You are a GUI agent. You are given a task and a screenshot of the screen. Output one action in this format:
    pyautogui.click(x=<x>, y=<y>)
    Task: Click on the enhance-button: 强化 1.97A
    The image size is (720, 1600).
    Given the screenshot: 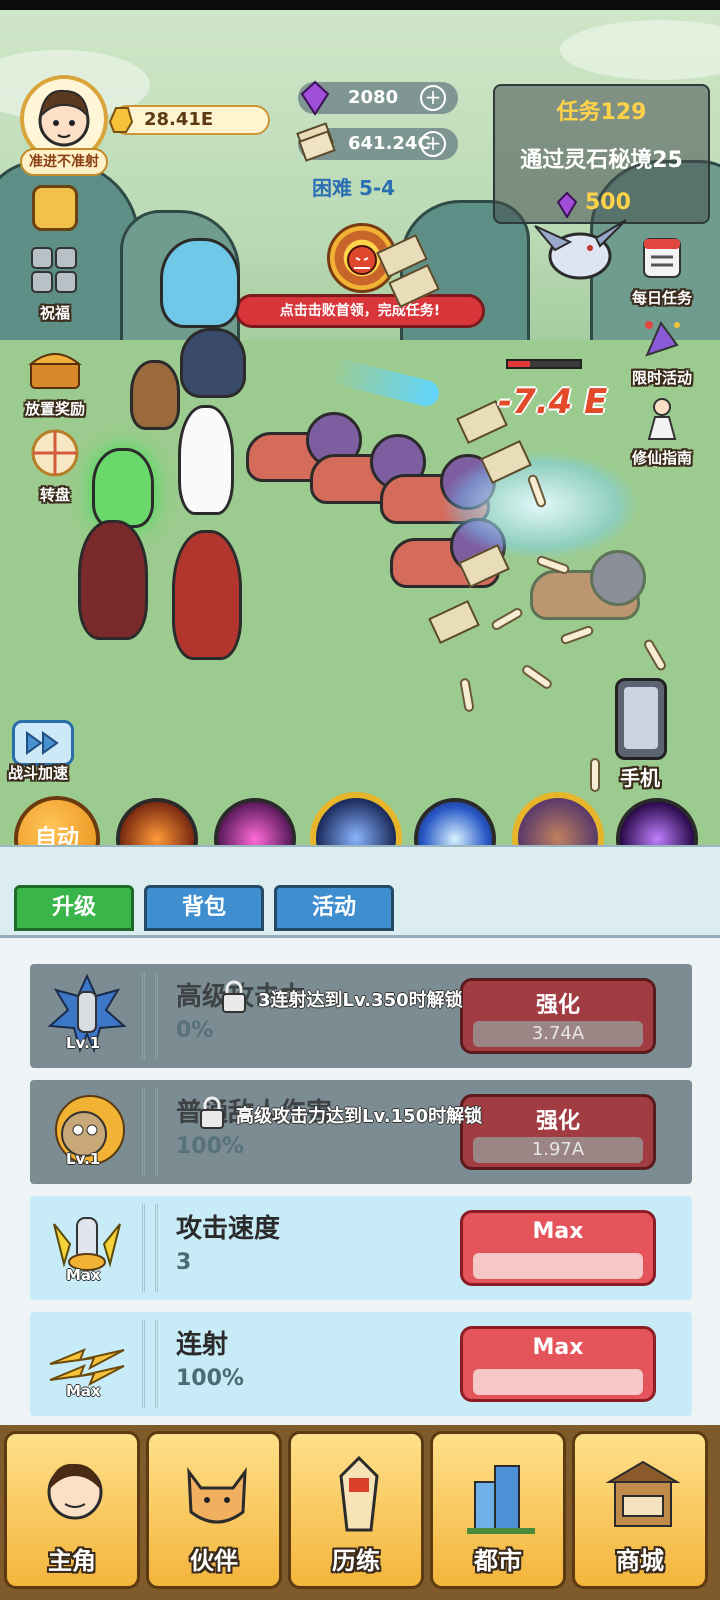 What is the action you would take?
    pyautogui.click(x=558, y=1132)
    